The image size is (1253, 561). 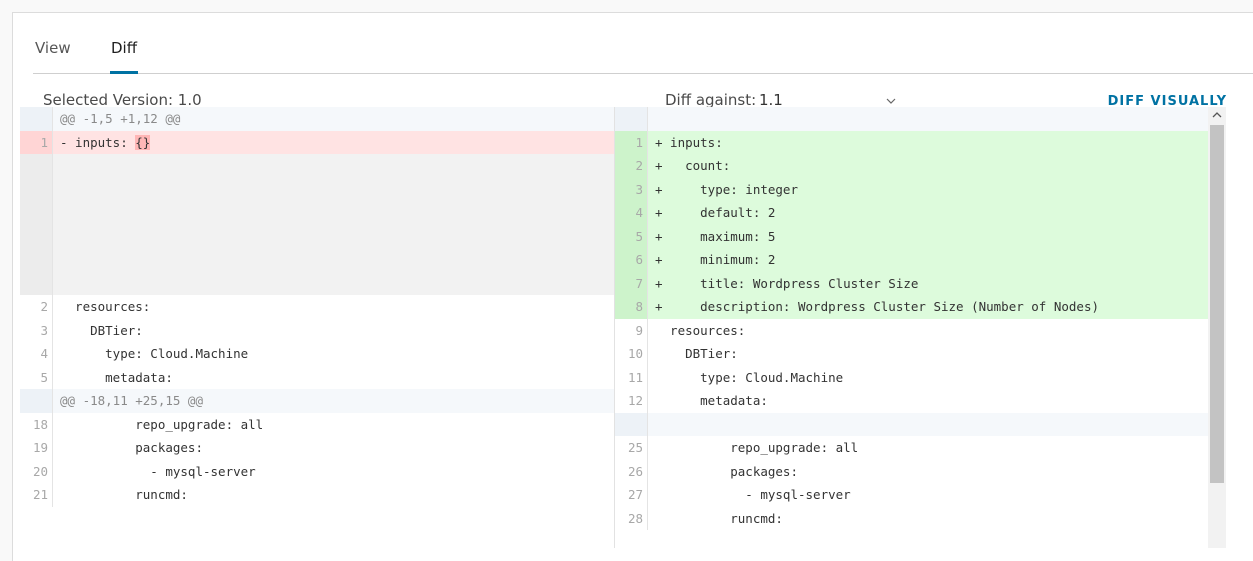 What do you see at coordinates (631, 330) in the screenshot?
I see `line-number: 9` at bounding box center [631, 330].